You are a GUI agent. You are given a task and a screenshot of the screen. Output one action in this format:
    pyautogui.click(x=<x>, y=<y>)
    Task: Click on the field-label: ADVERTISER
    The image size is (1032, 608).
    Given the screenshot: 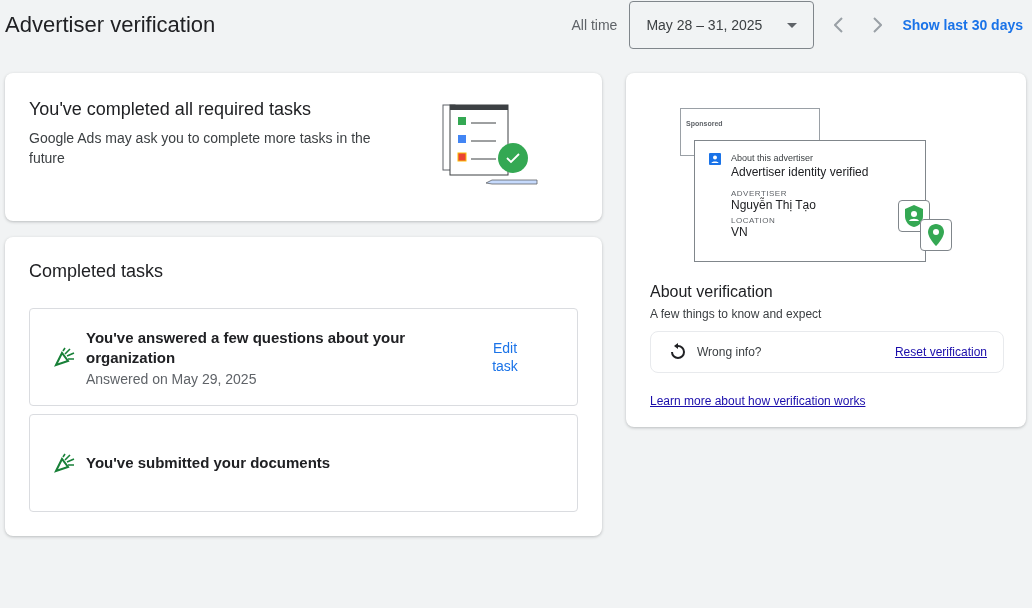 What is the action you would take?
    pyautogui.click(x=759, y=193)
    